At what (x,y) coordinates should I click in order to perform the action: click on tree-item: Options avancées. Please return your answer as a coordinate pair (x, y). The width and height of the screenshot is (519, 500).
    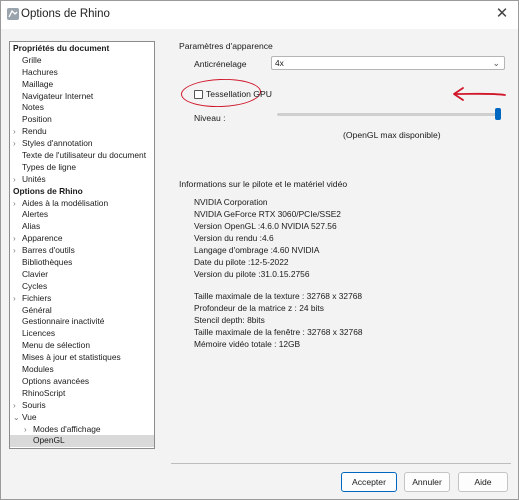
    Looking at the image, I should click on (82, 382).